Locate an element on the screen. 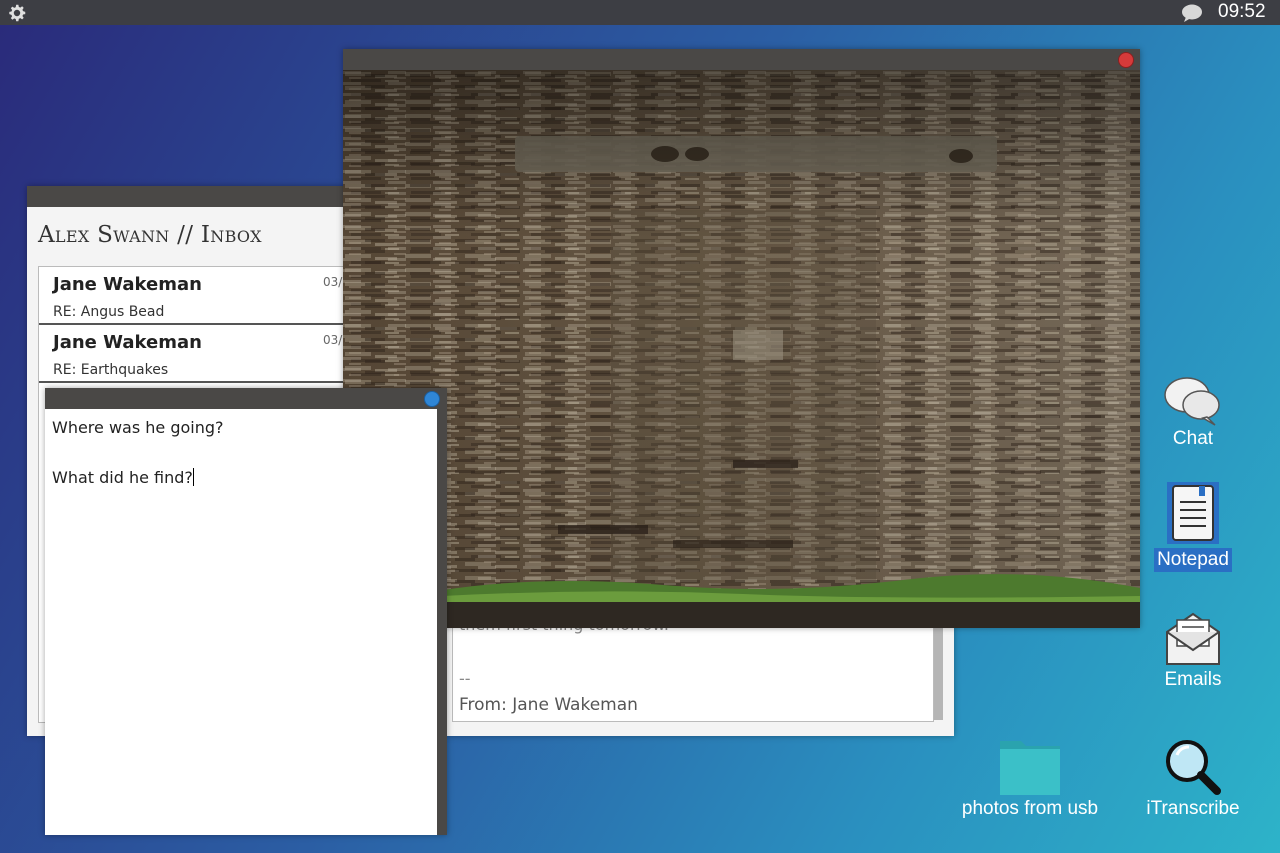 This screenshot has height=853, width=1280. text-caret is located at coordinates (193, 477).